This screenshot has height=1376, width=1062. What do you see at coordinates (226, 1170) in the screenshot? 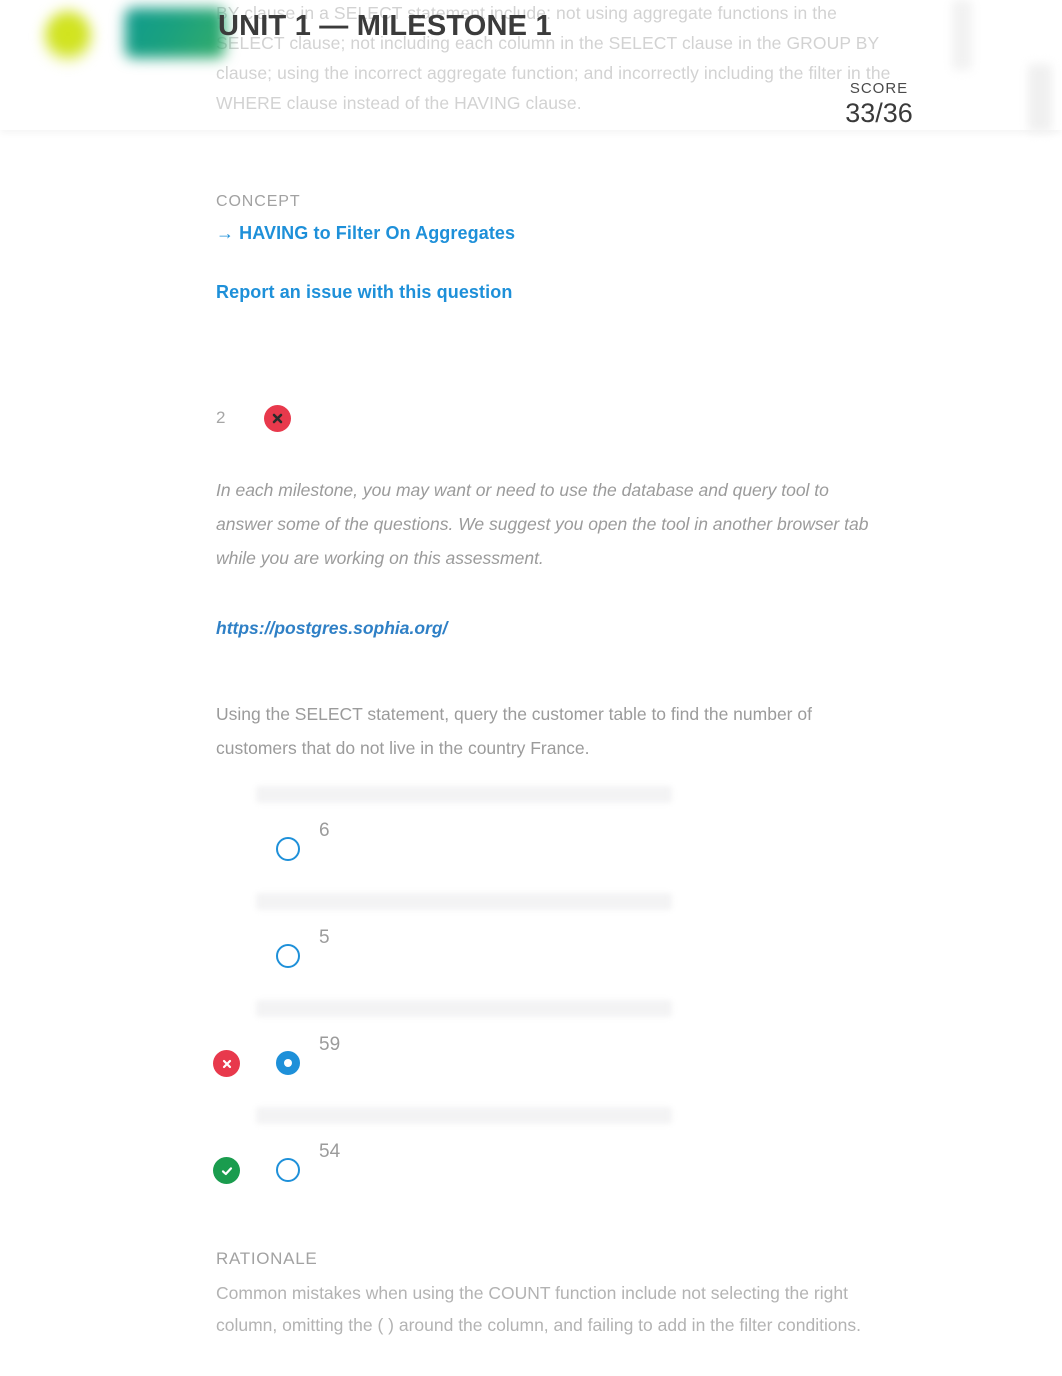
I see `option-status-correct-icon` at bounding box center [226, 1170].